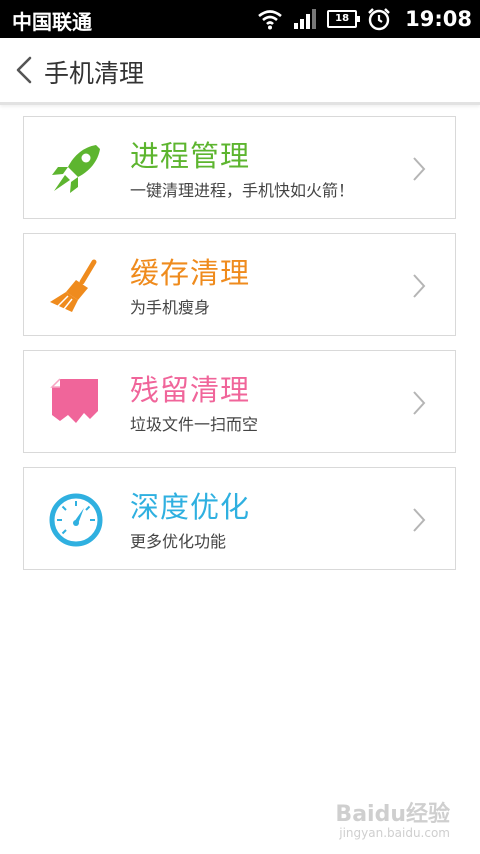 The height and width of the screenshot is (854, 480). Describe the element at coordinates (170, 307) in the screenshot. I see `card-subtitle: 为手机瘦身` at that location.